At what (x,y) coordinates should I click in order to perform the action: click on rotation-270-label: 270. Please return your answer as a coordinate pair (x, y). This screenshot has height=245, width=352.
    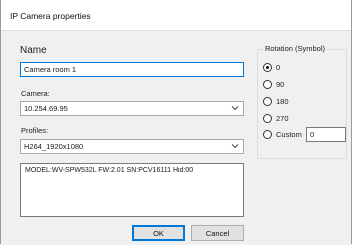
    Looking at the image, I should click on (282, 118).